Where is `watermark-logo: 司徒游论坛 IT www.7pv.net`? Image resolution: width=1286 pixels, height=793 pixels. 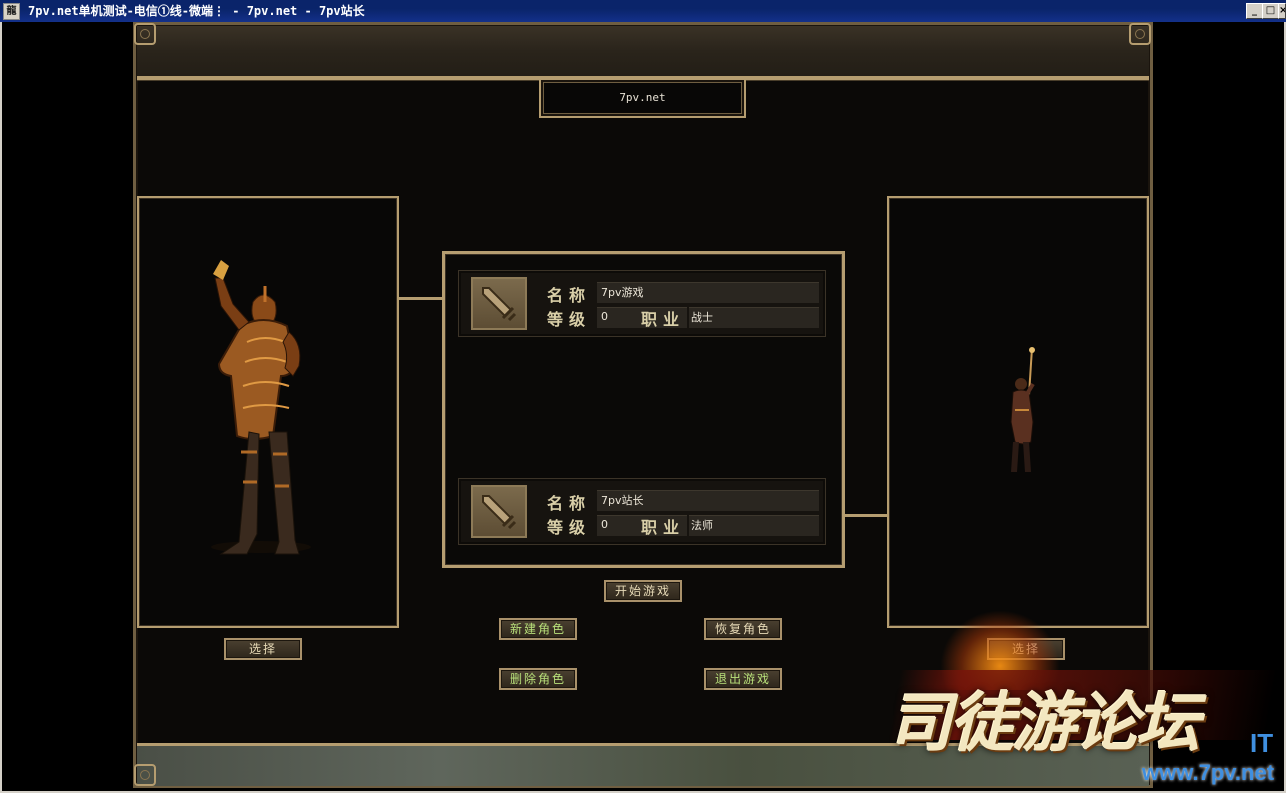 watermark-logo: 司徒游论坛 IT www.7pv.net is located at coordinates (1083, 700).